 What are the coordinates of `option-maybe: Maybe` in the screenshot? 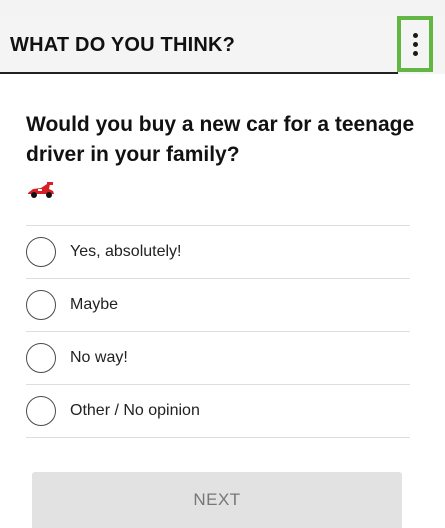 It's located at (218, 305).